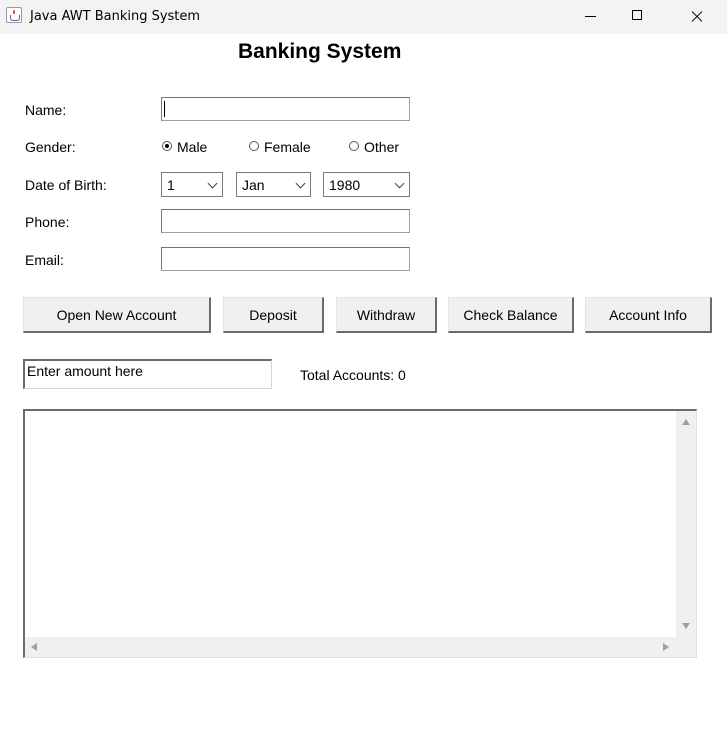 The height and width of the screenshot is (737, 727). Describe the element at coordinates (697, 17) in the screenshot. I see `close-button` at that location.